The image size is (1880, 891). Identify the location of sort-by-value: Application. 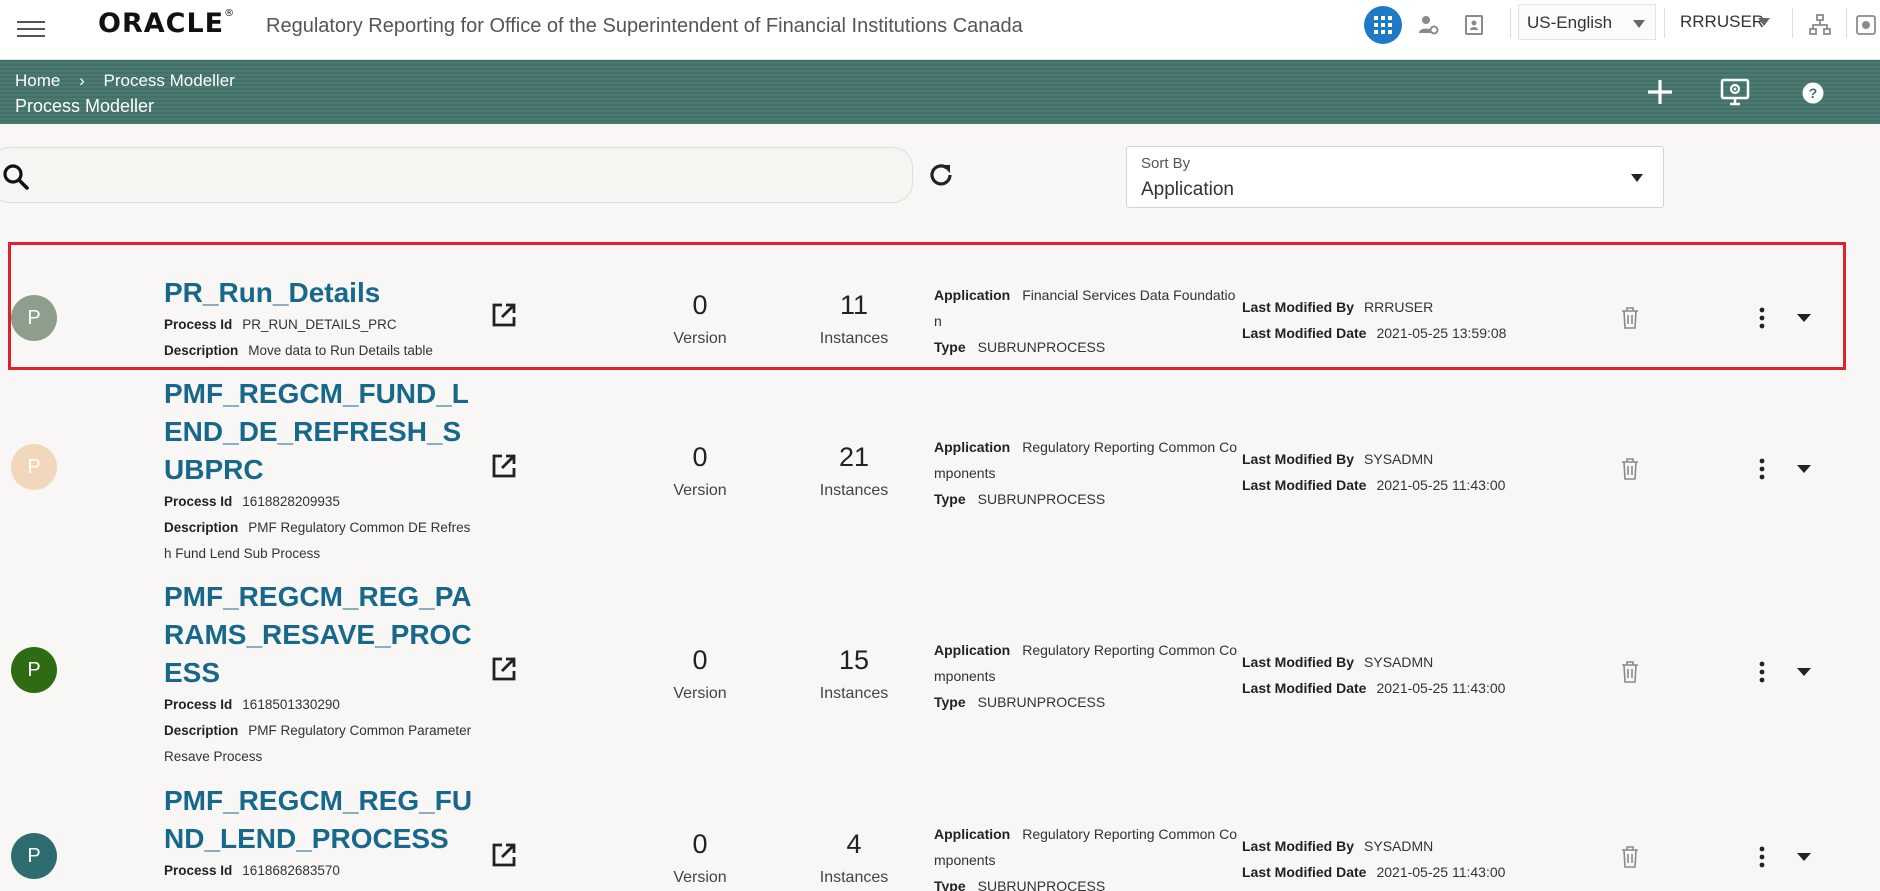
(1187, 189).